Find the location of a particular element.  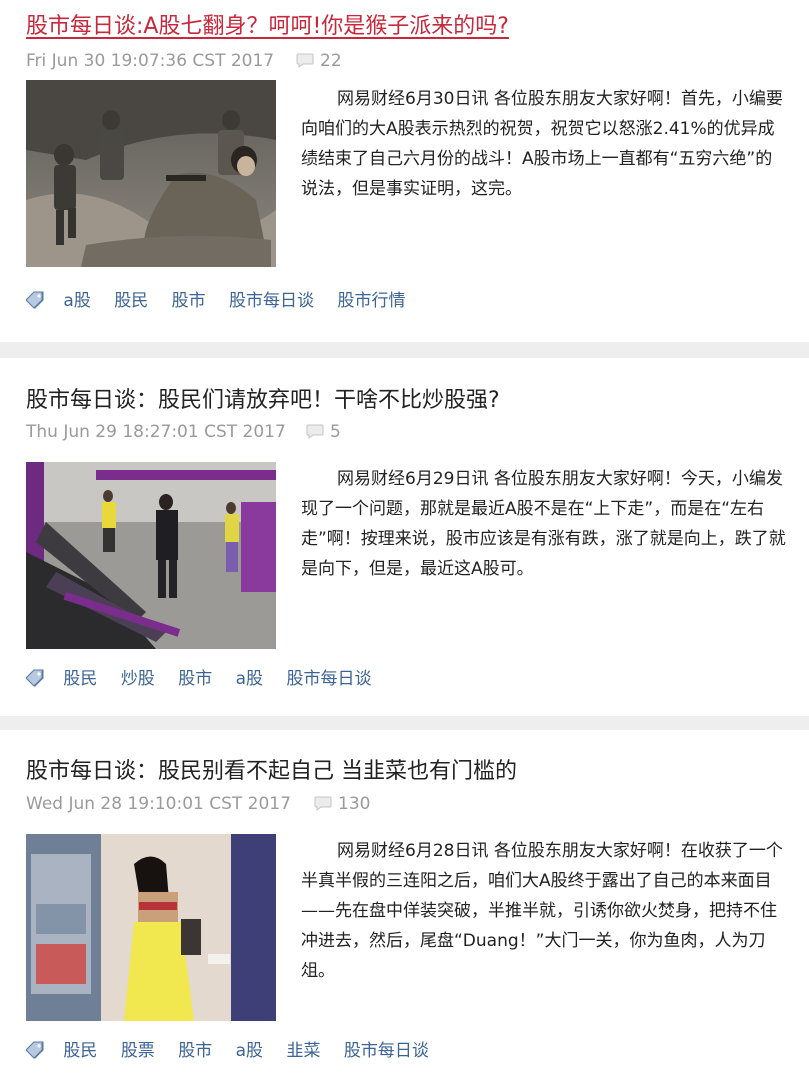

tag-list: a股 股民 股市 股市每日谈 股市行情 is located at coordinates (224, 301).